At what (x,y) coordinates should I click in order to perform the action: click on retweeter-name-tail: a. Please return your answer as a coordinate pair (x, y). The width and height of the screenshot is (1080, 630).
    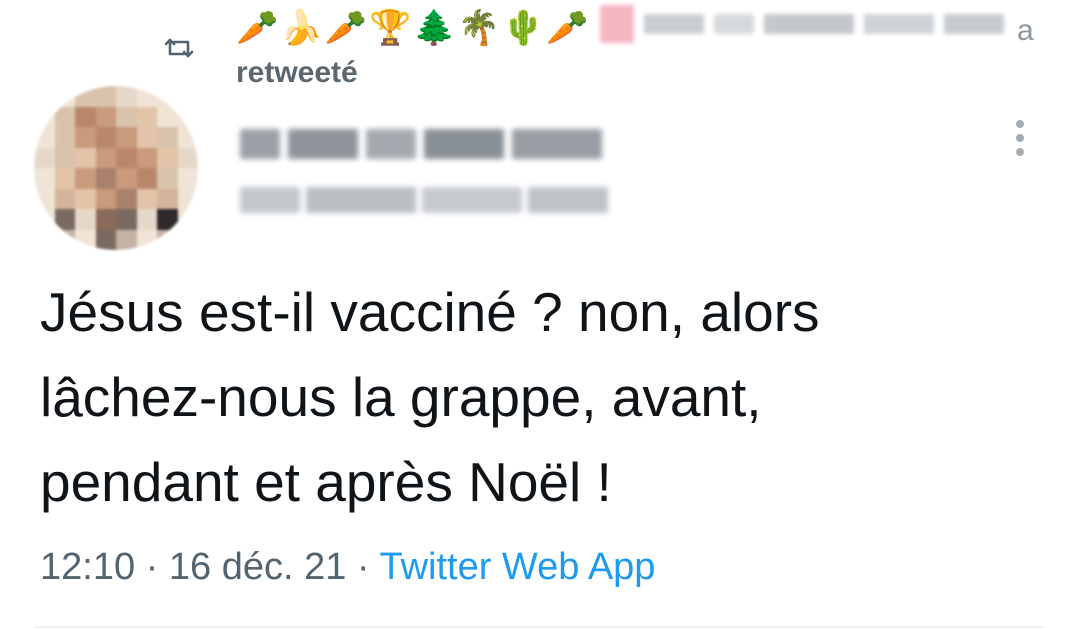
    Looking at the image, I should click on (1025, 30).